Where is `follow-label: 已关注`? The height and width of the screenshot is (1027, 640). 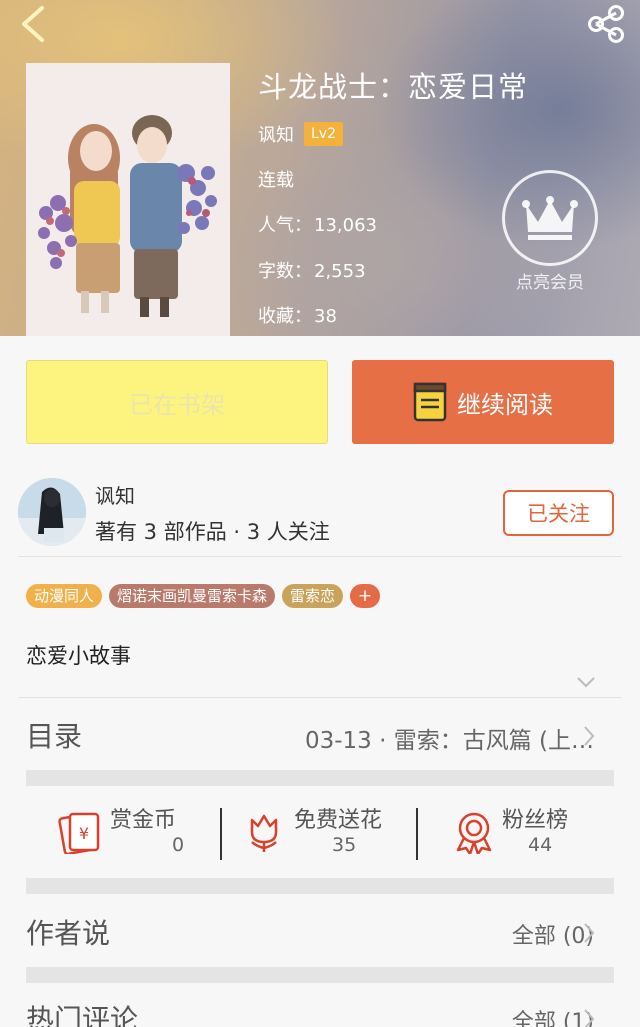 follow-label: 已关注 is located at coordinates (558, 514).